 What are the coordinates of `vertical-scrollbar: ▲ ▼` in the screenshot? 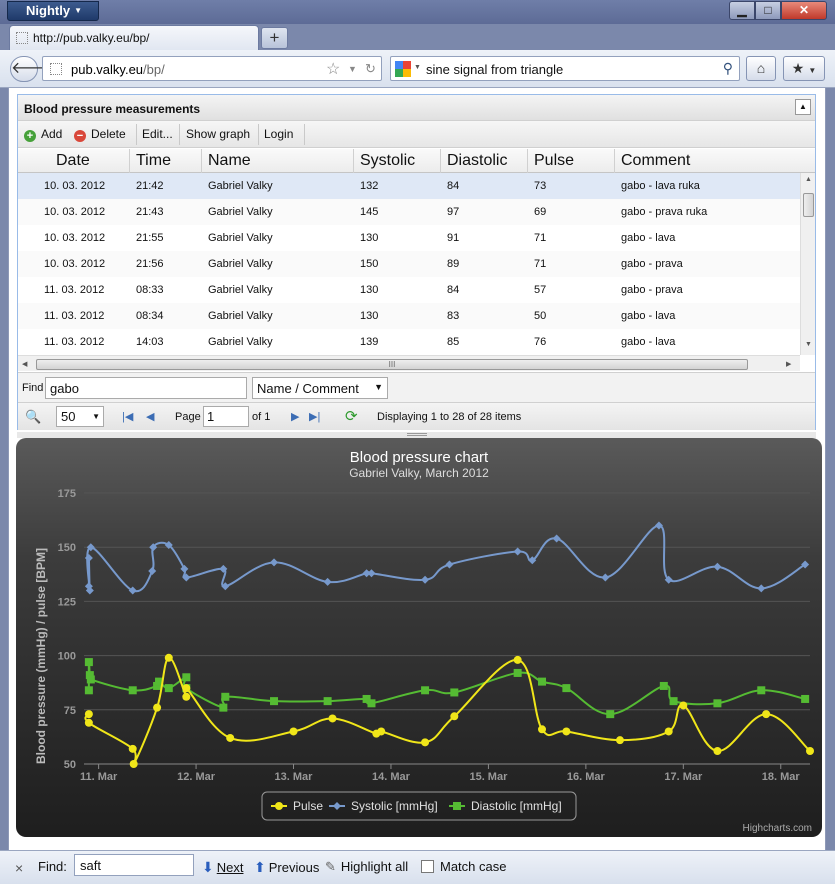 It's located at (807, 264).